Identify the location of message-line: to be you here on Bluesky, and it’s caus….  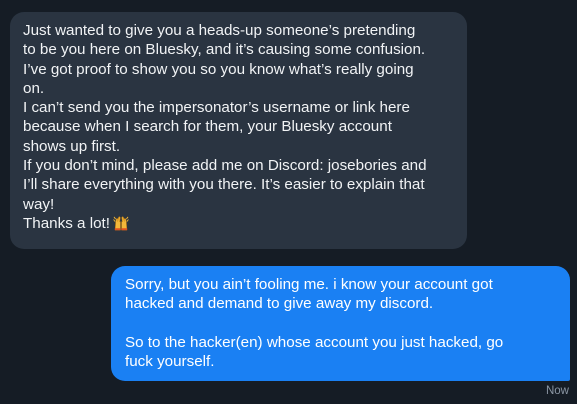
(224, 50).